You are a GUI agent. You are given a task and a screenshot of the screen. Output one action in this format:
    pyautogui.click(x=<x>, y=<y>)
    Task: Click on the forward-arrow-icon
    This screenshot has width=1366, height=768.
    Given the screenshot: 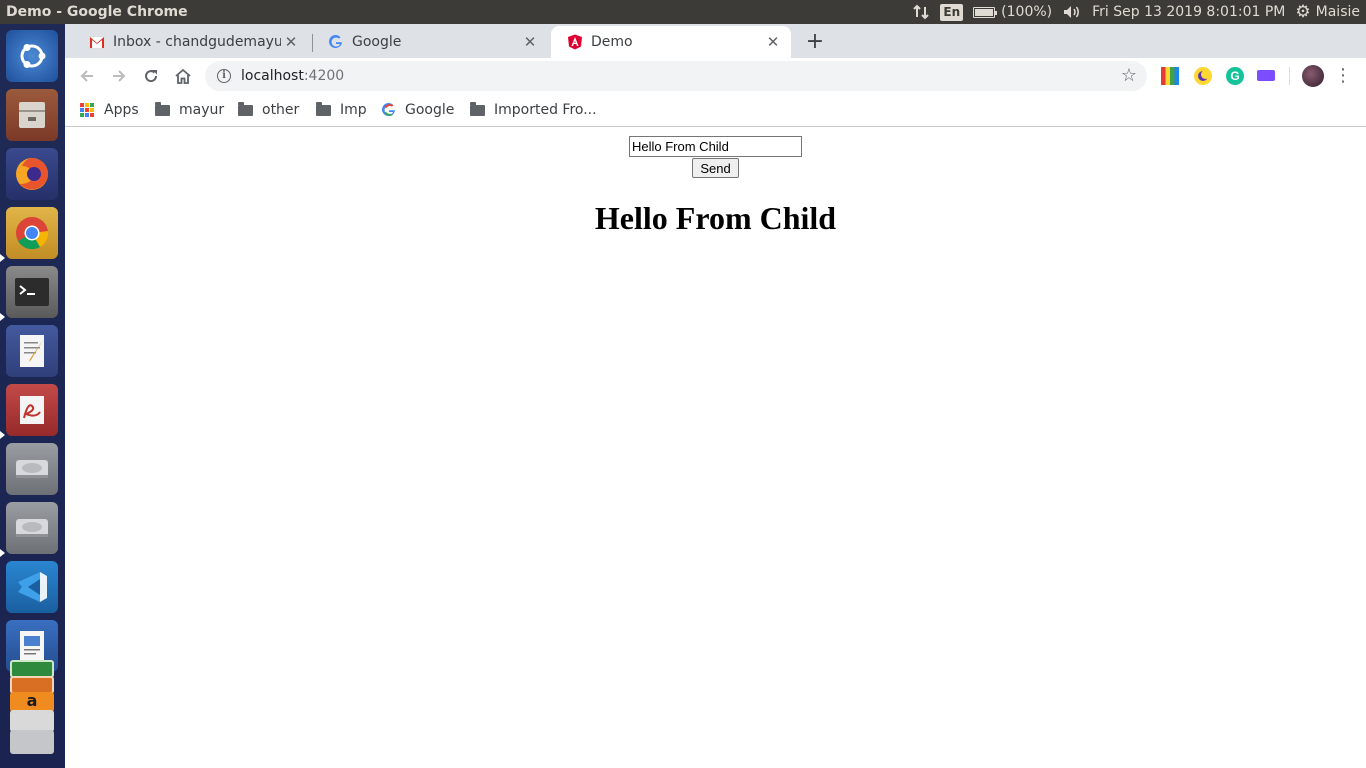 What is the action you would take?
    pyautogui.click(x=119, y=76)
    